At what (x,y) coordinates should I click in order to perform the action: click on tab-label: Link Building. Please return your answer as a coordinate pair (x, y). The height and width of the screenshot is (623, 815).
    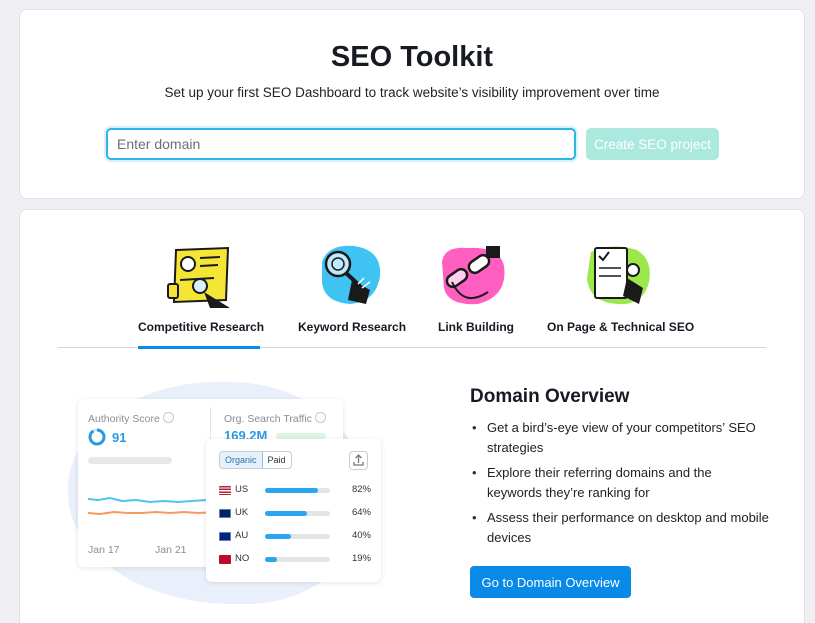
    Looking at the image, I should click on (476, 327).